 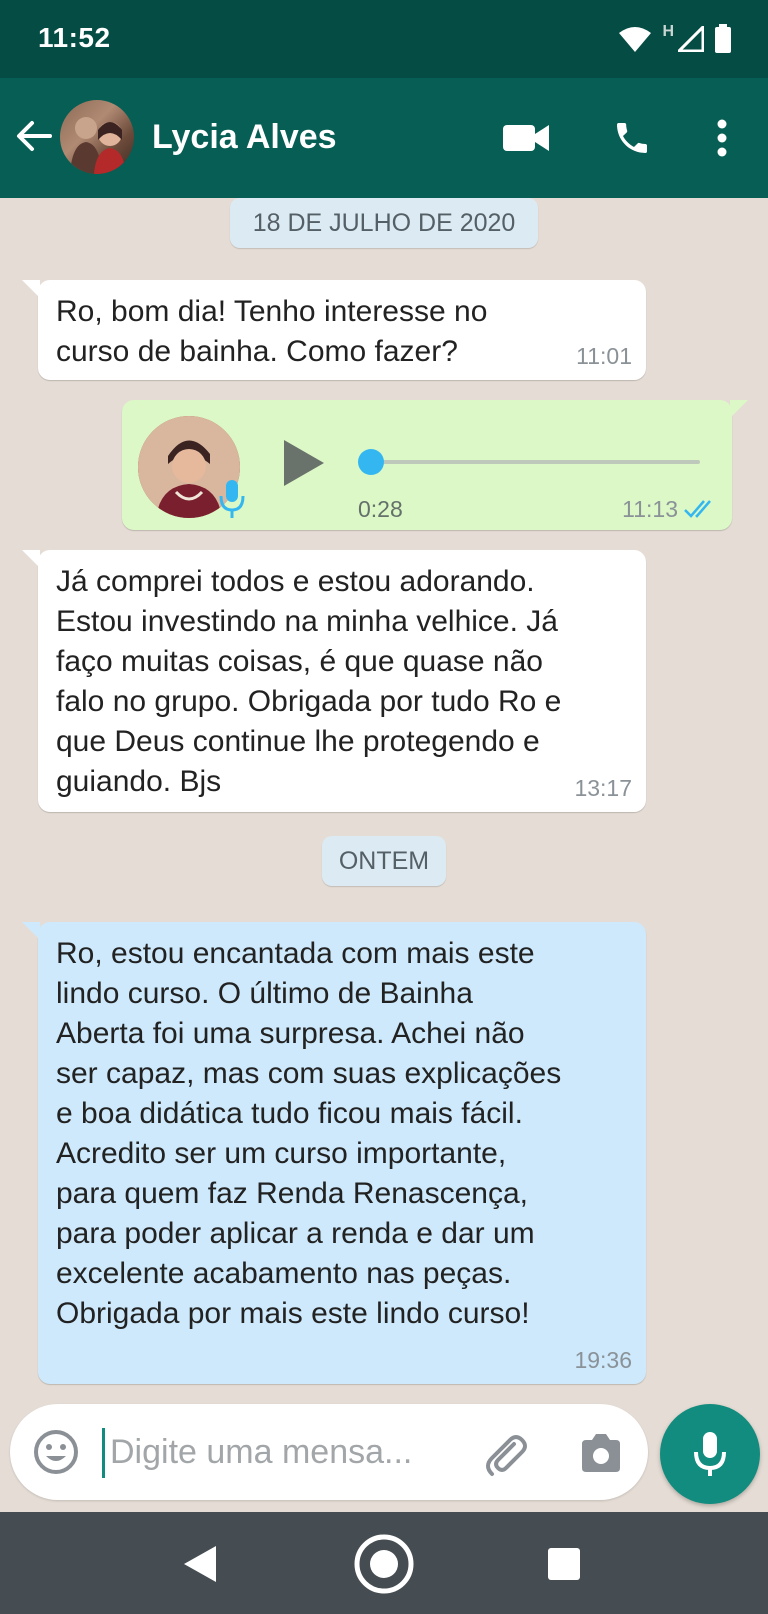 I want to click on square-recents-icon, so click(x=564, y=1564).